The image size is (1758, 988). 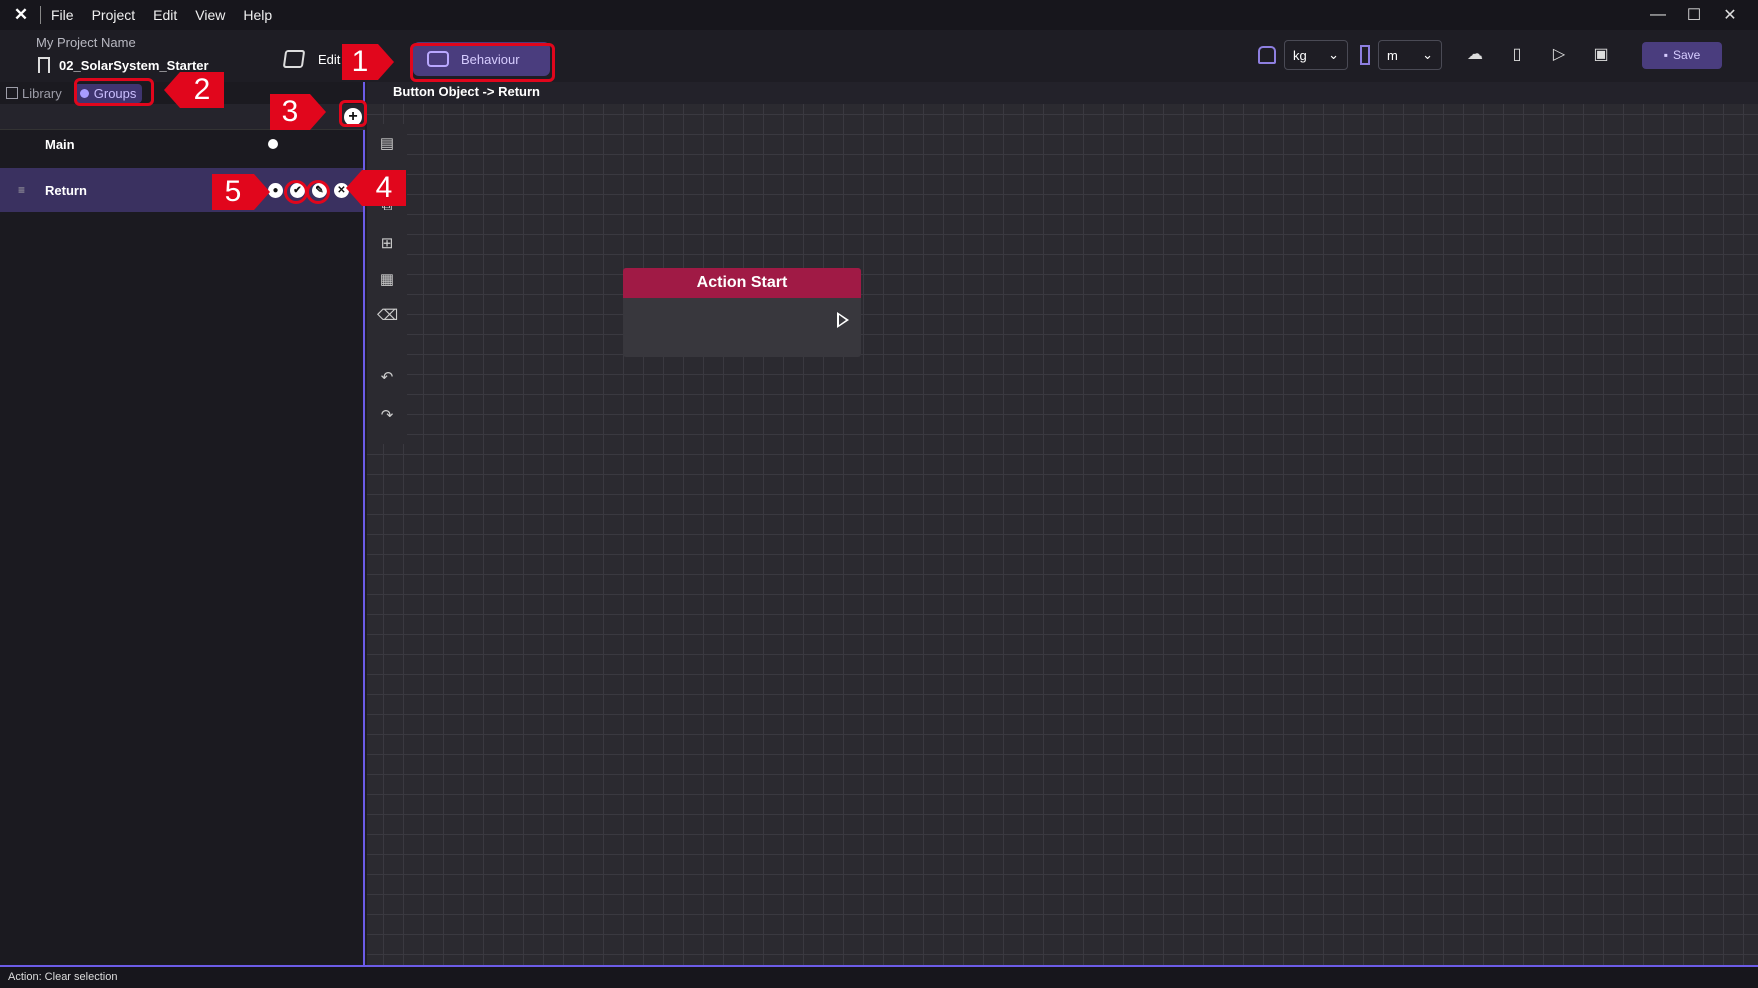 I want to click on save-button: ▪ Save, so click(x=1682, y=55).